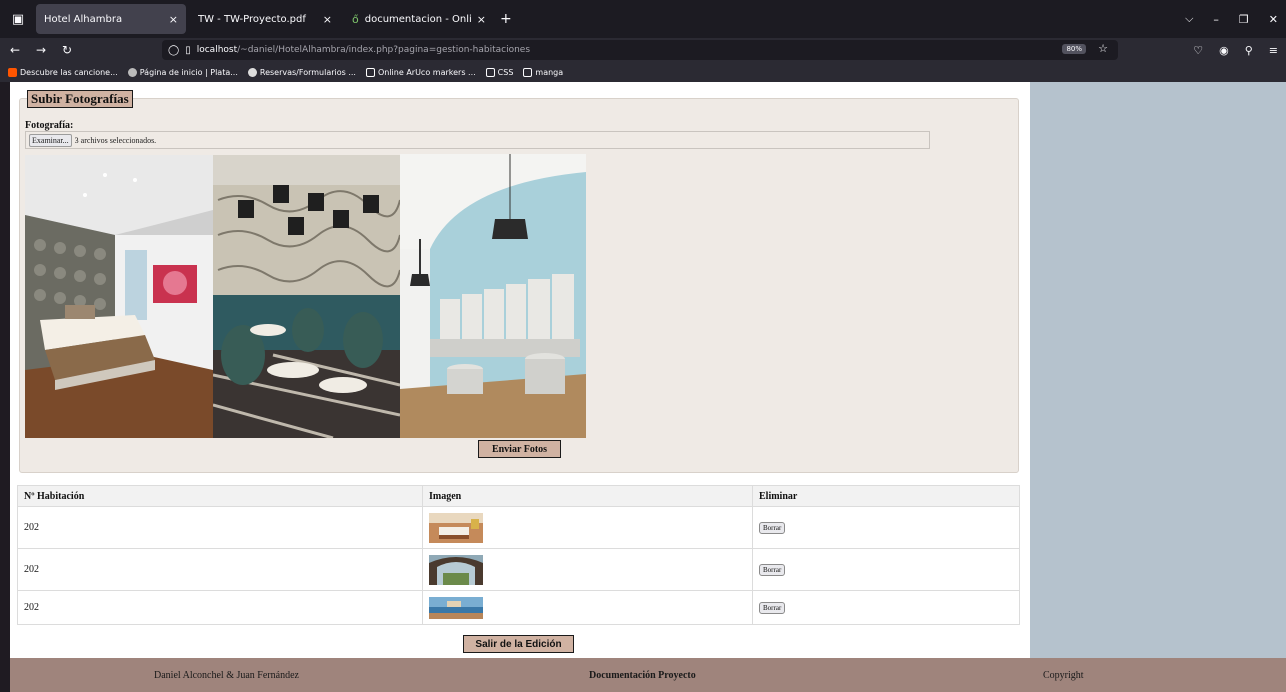 Image resolution: width=1286 pixels, height=692 pixels. I want to click on toolbar-right: ♡ ◉ ⚲ ≡, so click(1235, 50).